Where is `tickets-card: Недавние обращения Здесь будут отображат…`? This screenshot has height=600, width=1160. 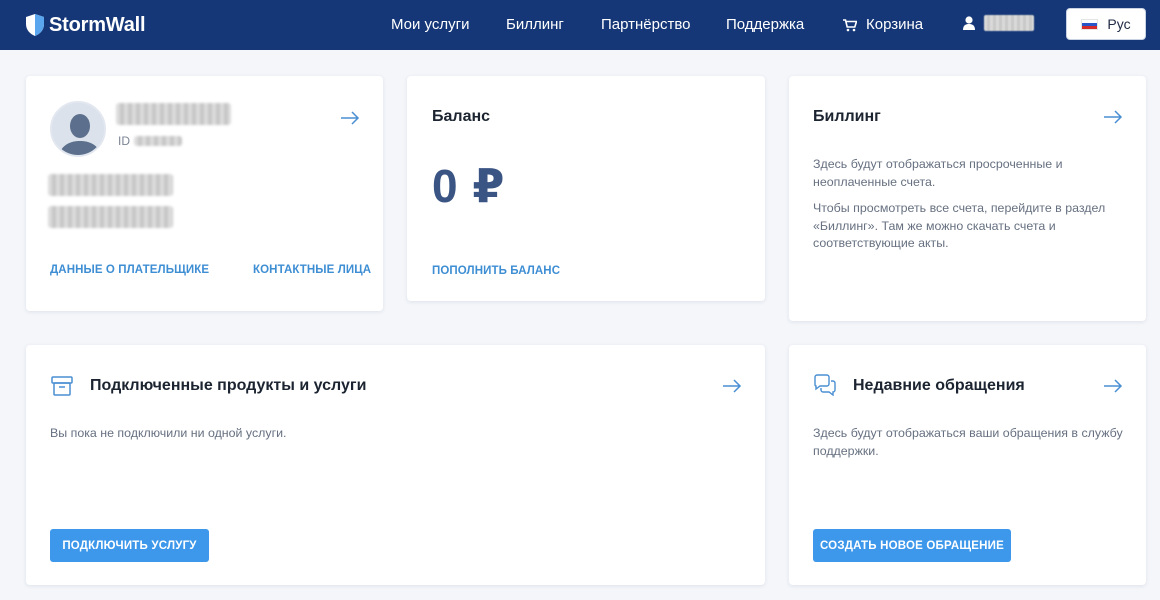
tickets-card: Недавние обращения Здесь будут отображат… is located at coordinates (967, 465).